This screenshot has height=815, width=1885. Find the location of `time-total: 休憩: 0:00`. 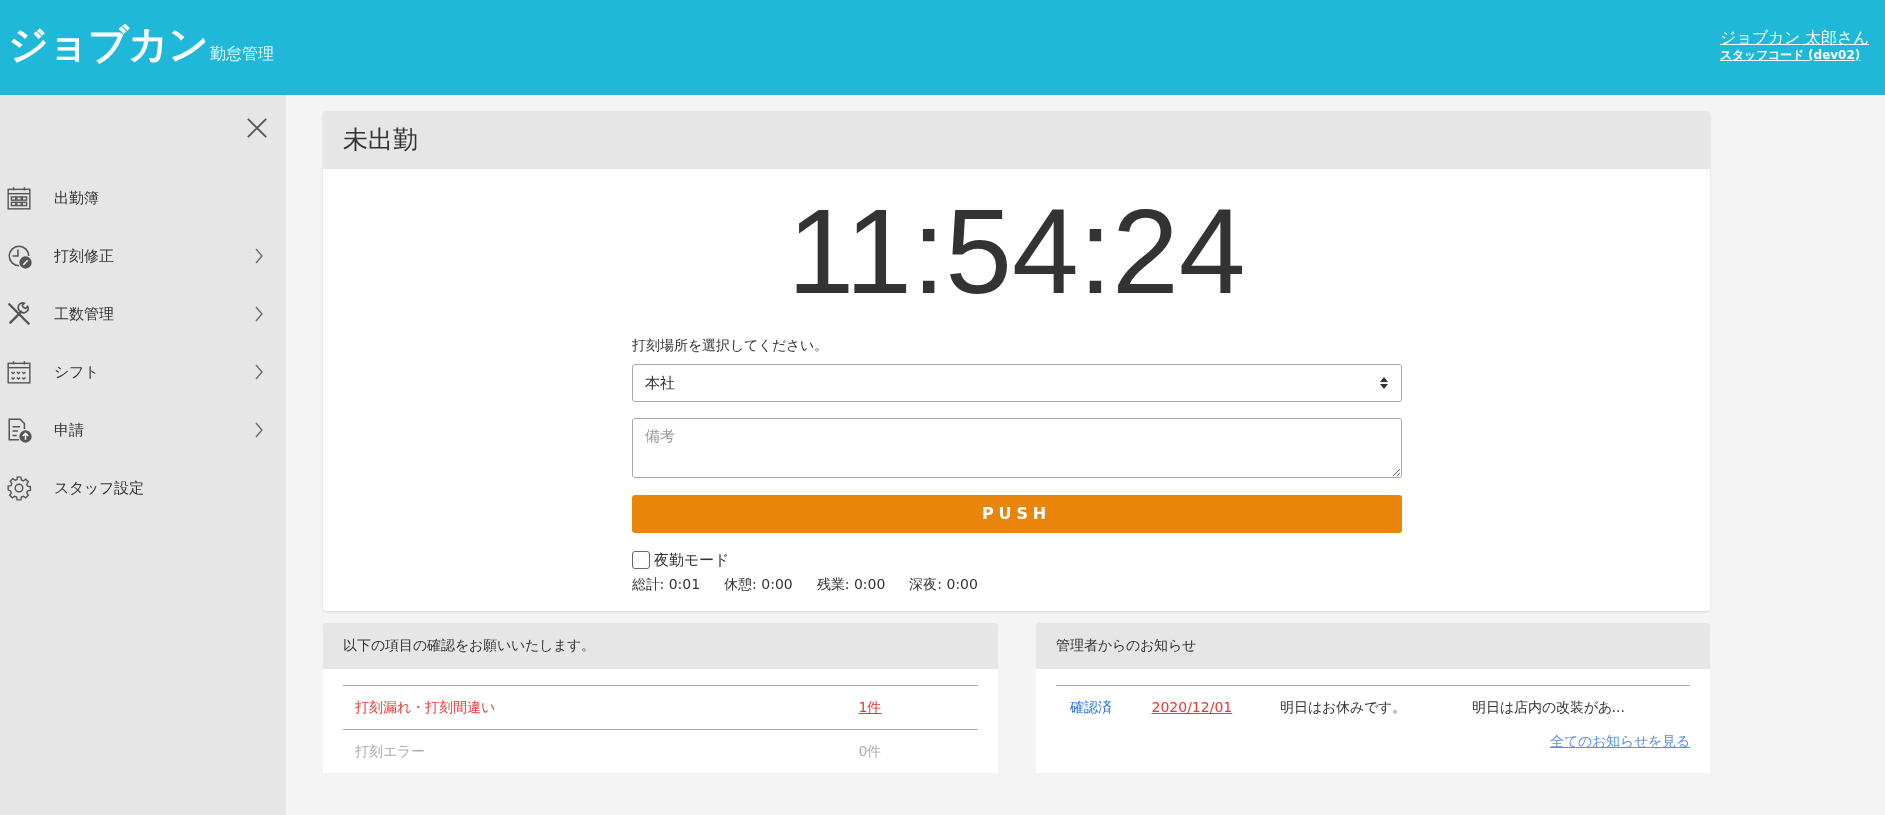

time-total: 休憩: 0:00 is located at coordinates (758, 584).